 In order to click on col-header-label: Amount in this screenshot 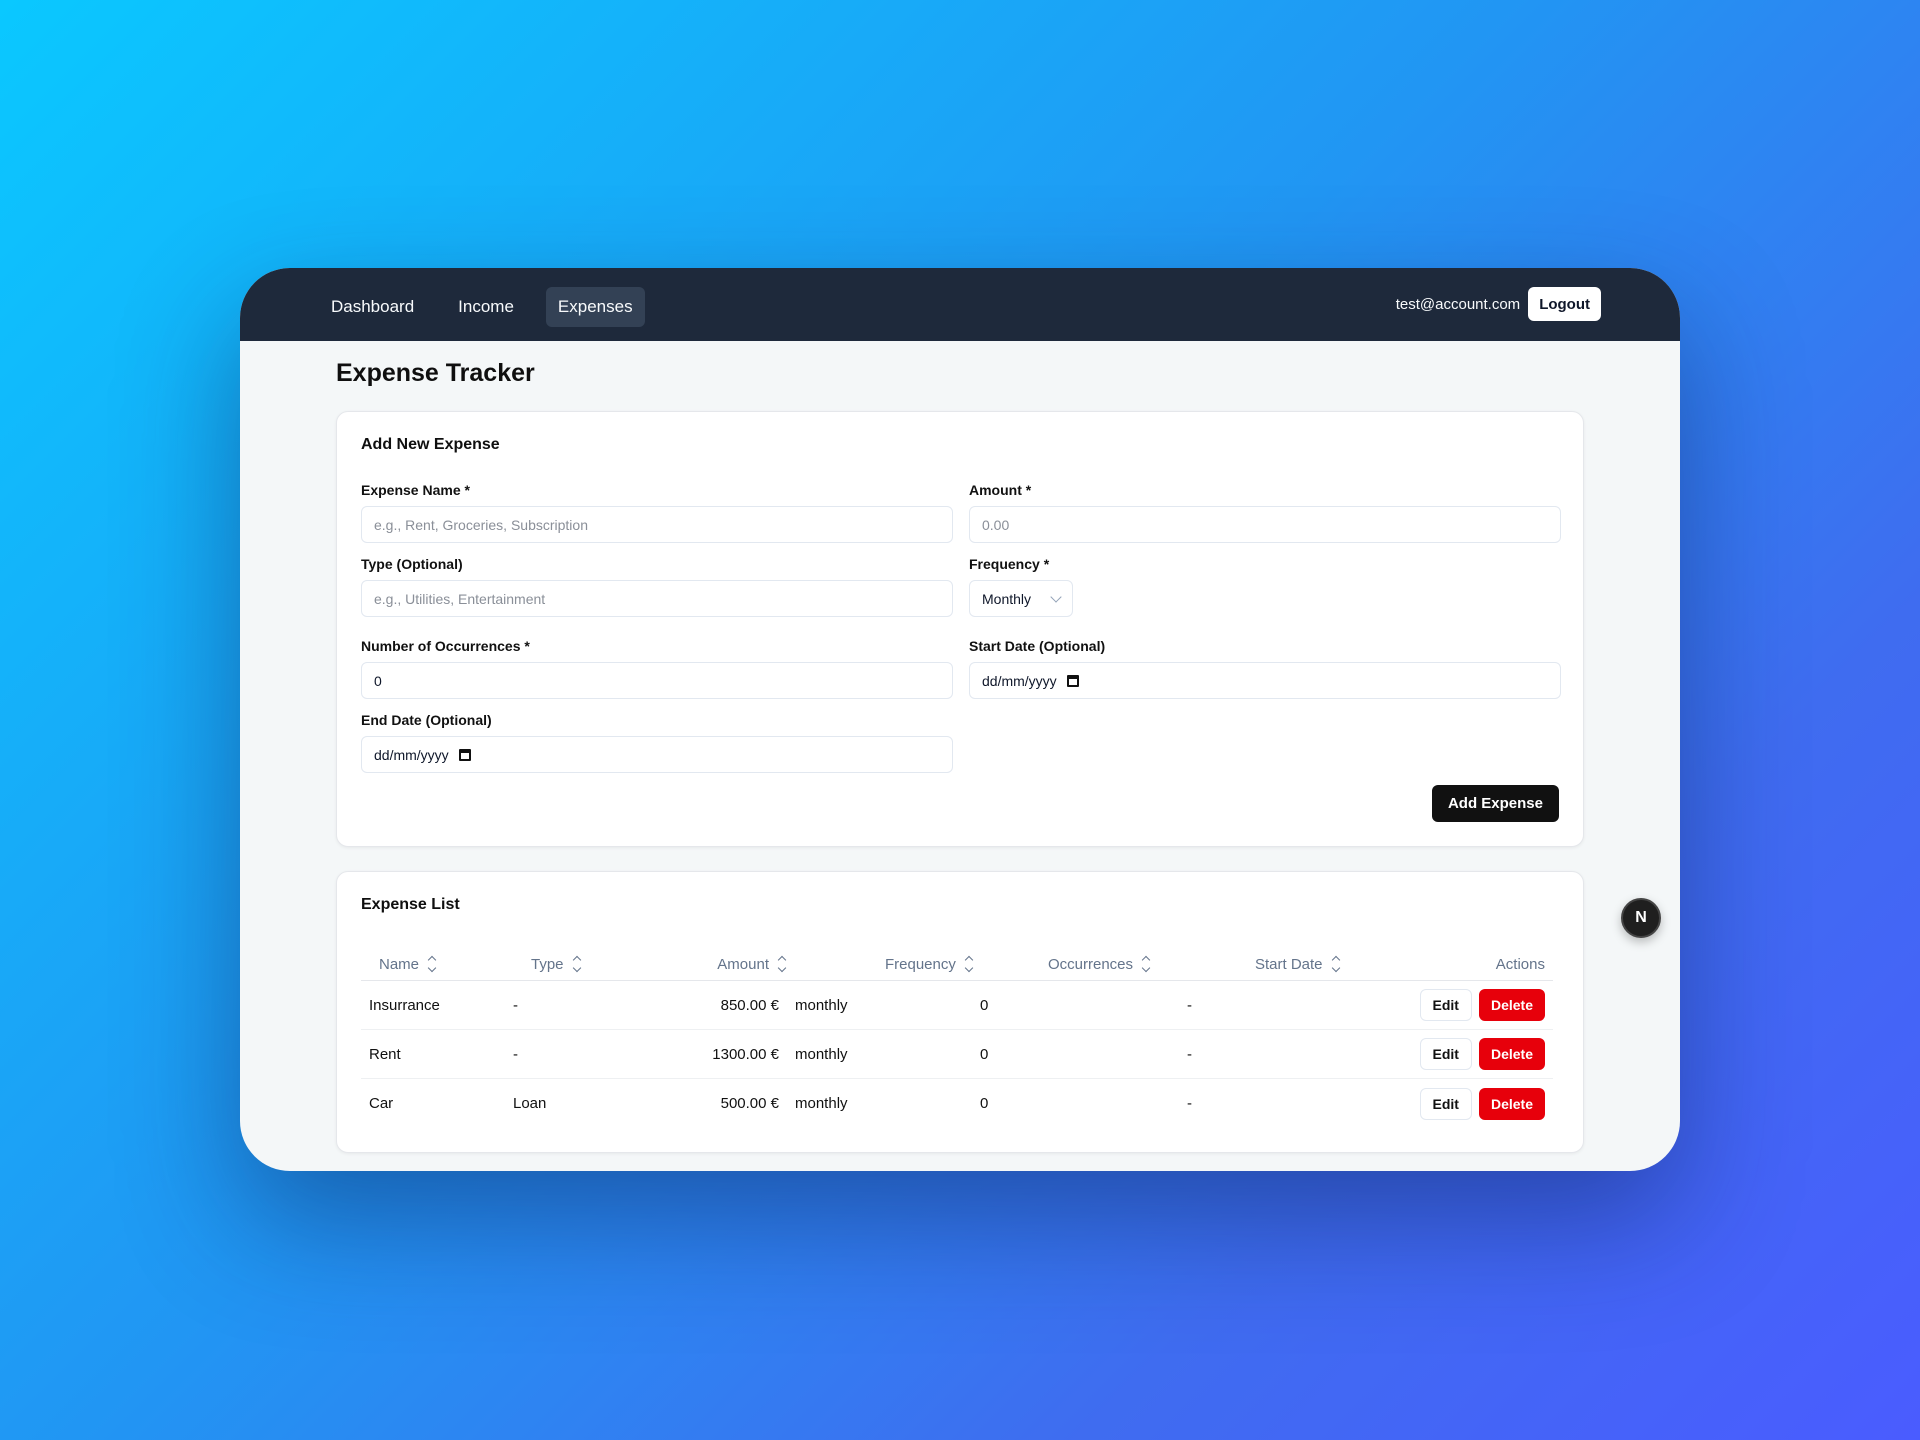, I will do `click(743, 964)`.